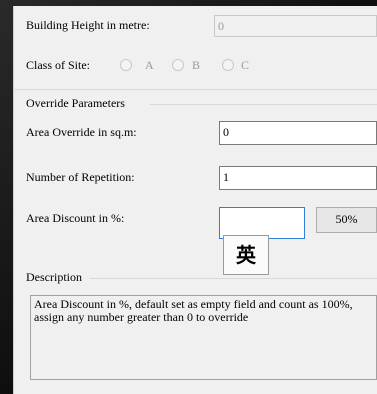 The width and height of the screenshot is (377, 394). I want to click on override-parameters-title: Override Parameters, so click(75, 103).